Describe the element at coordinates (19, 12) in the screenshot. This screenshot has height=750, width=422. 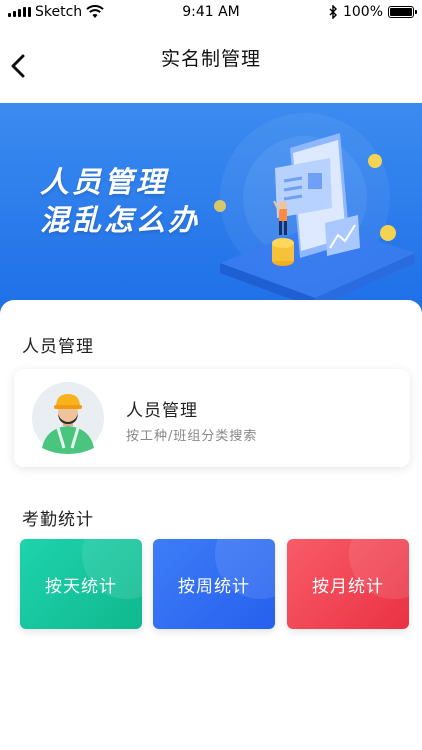
I see `signal-icon` at that location.